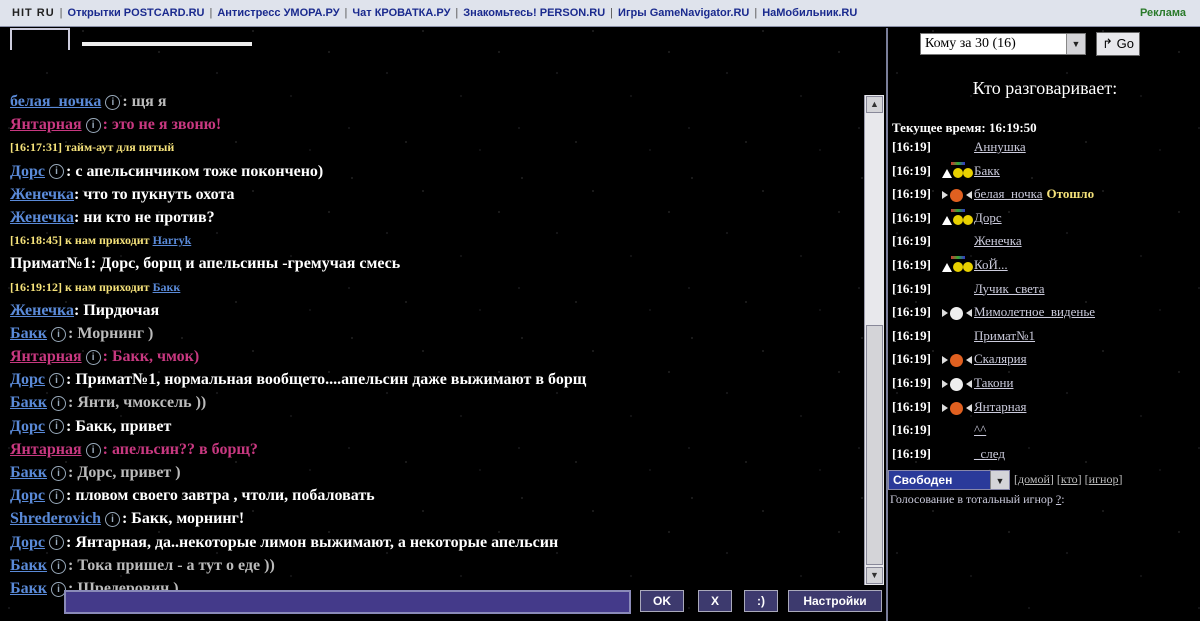 The width and height of the screenshot is (1200, 621). Describe the element at coordinates (1000, 406) in the screenshot. I see `user-name-link: Янтарная` at that location.